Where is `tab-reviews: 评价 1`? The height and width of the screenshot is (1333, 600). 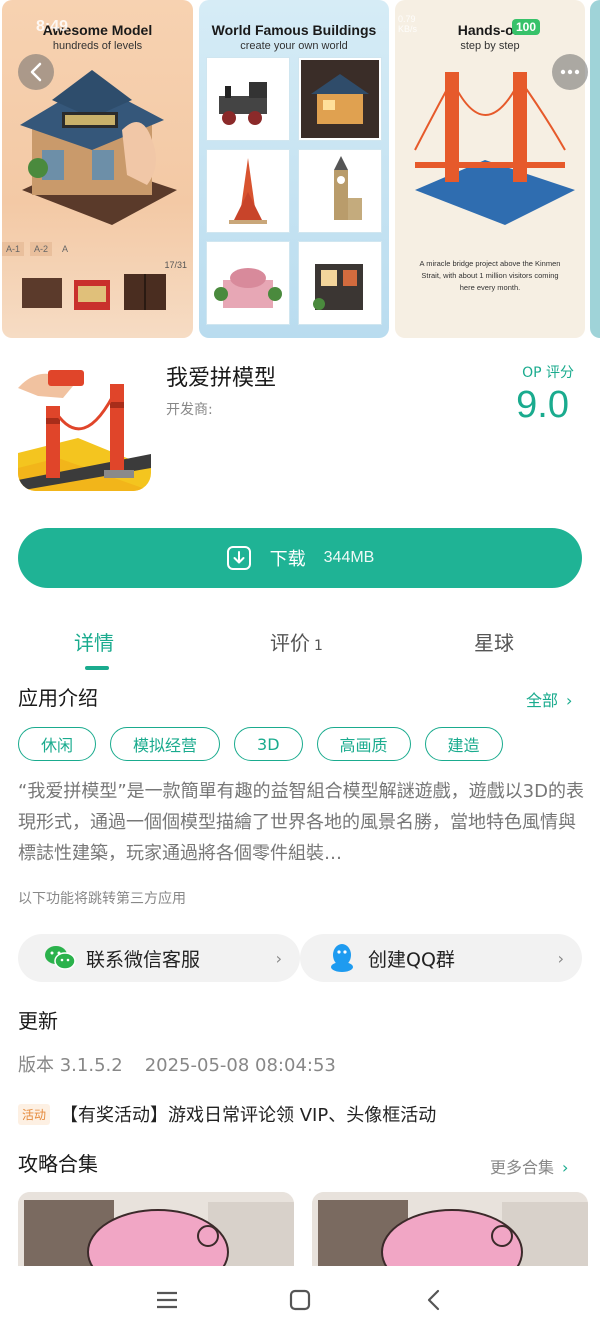 tab-reviews: 评价 1 is located at coordinates (296, 641).